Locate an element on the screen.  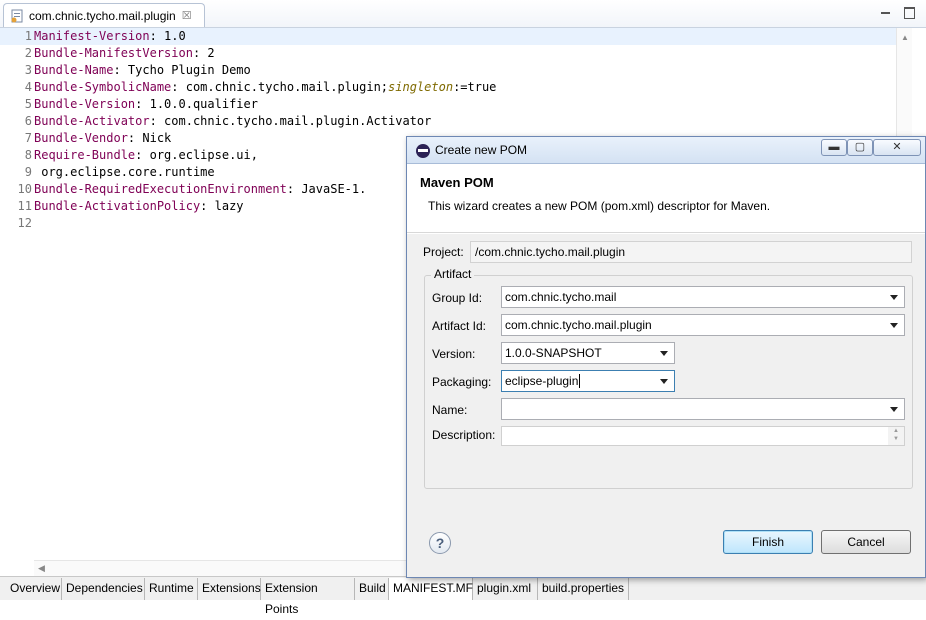
group-id-label: Group Id: is located at coordinates (457, 298).